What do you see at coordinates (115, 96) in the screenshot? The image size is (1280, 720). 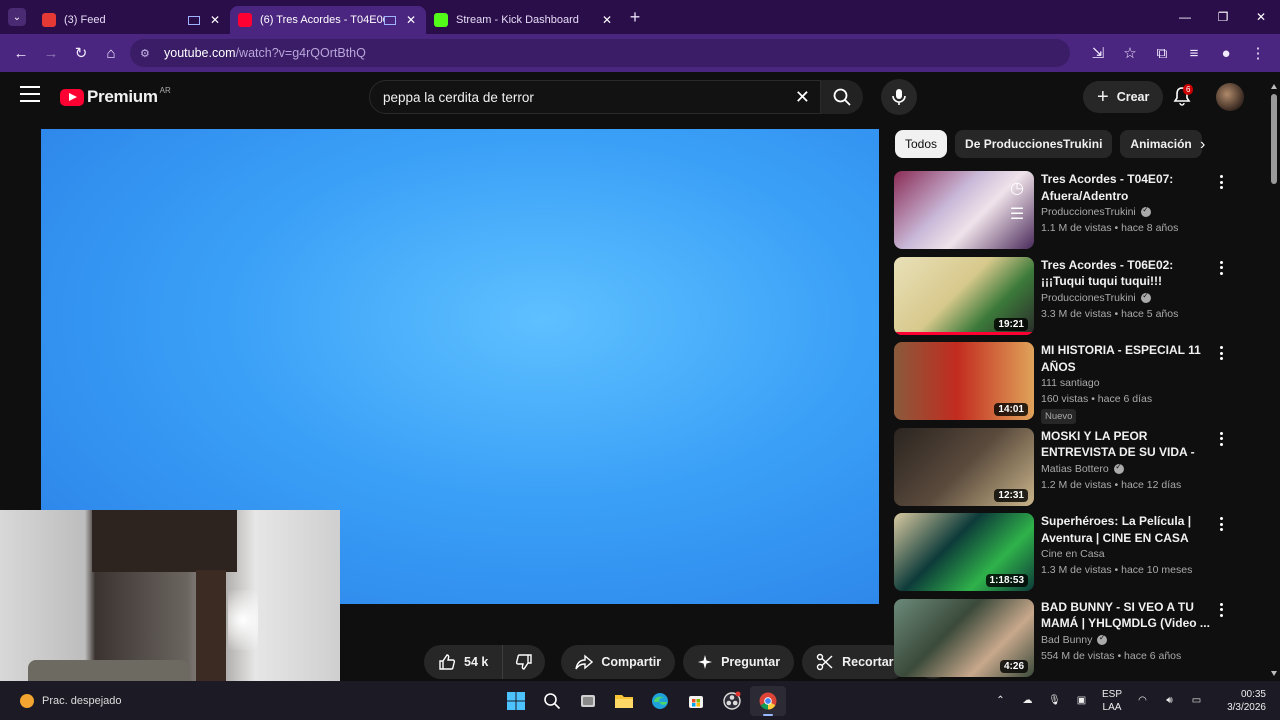 I see `youtube-premium-logo: Premium AR` at bounding box center [115, 96].